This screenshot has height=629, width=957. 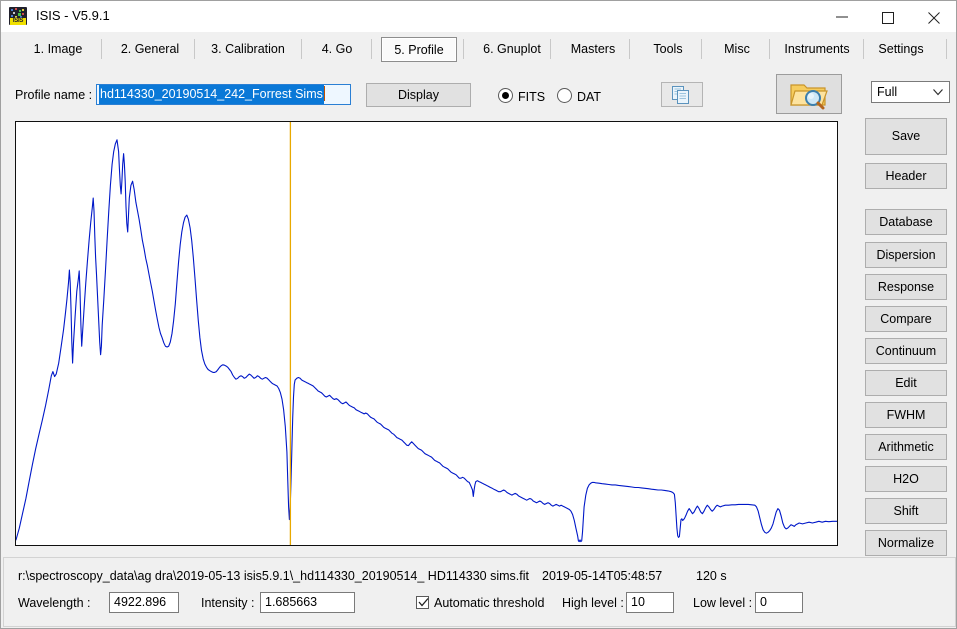 I want to click on tab-misc: Misc, so click(x=737, y=49).